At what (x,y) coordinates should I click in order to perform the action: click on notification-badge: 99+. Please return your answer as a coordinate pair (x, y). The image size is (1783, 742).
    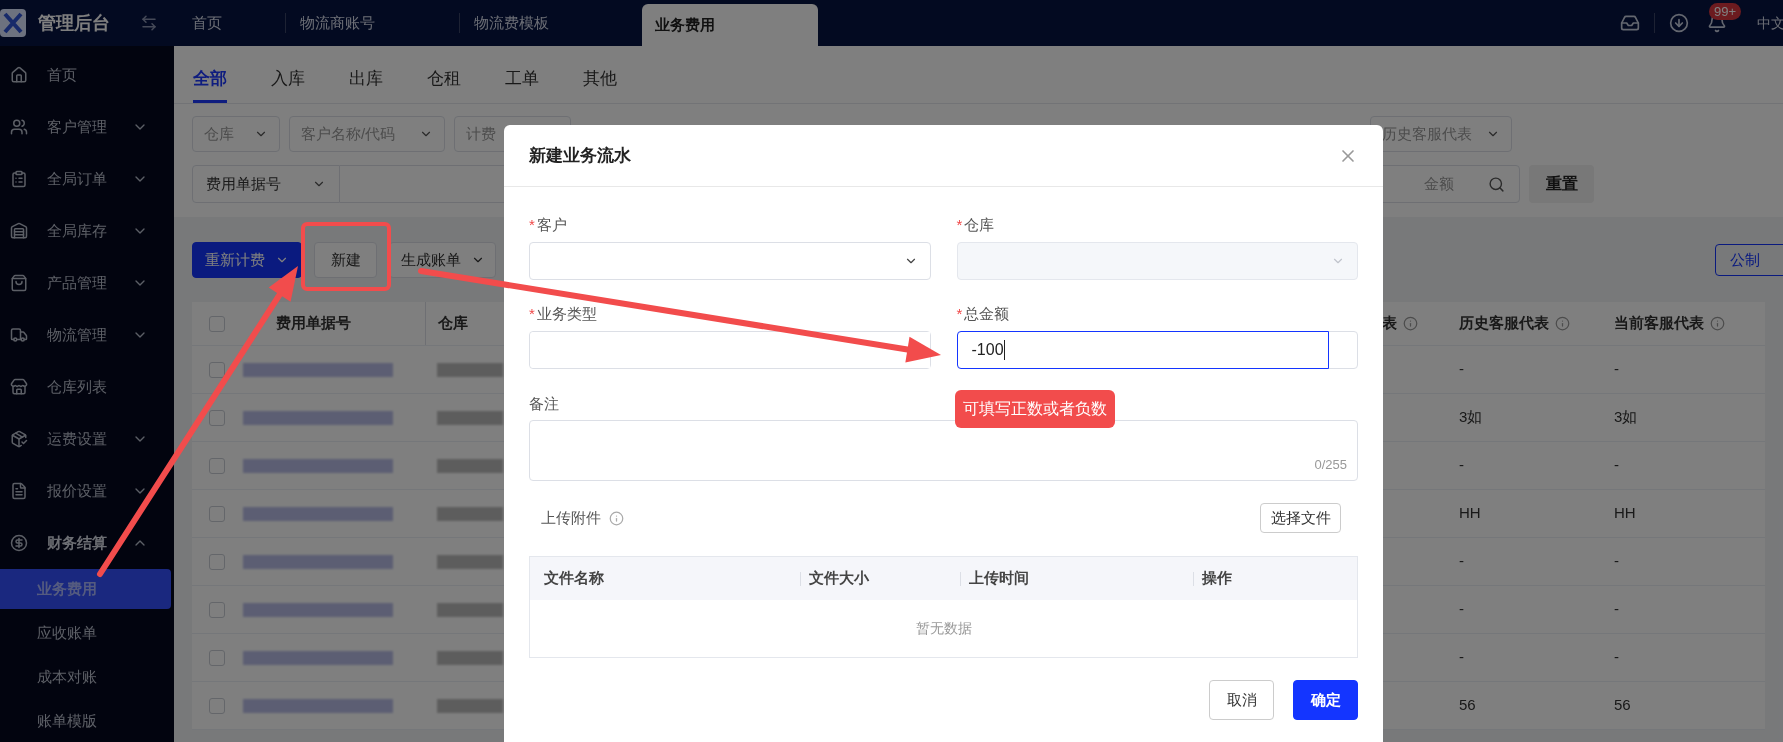
    Looking at the image, I should click on (1725, 11).